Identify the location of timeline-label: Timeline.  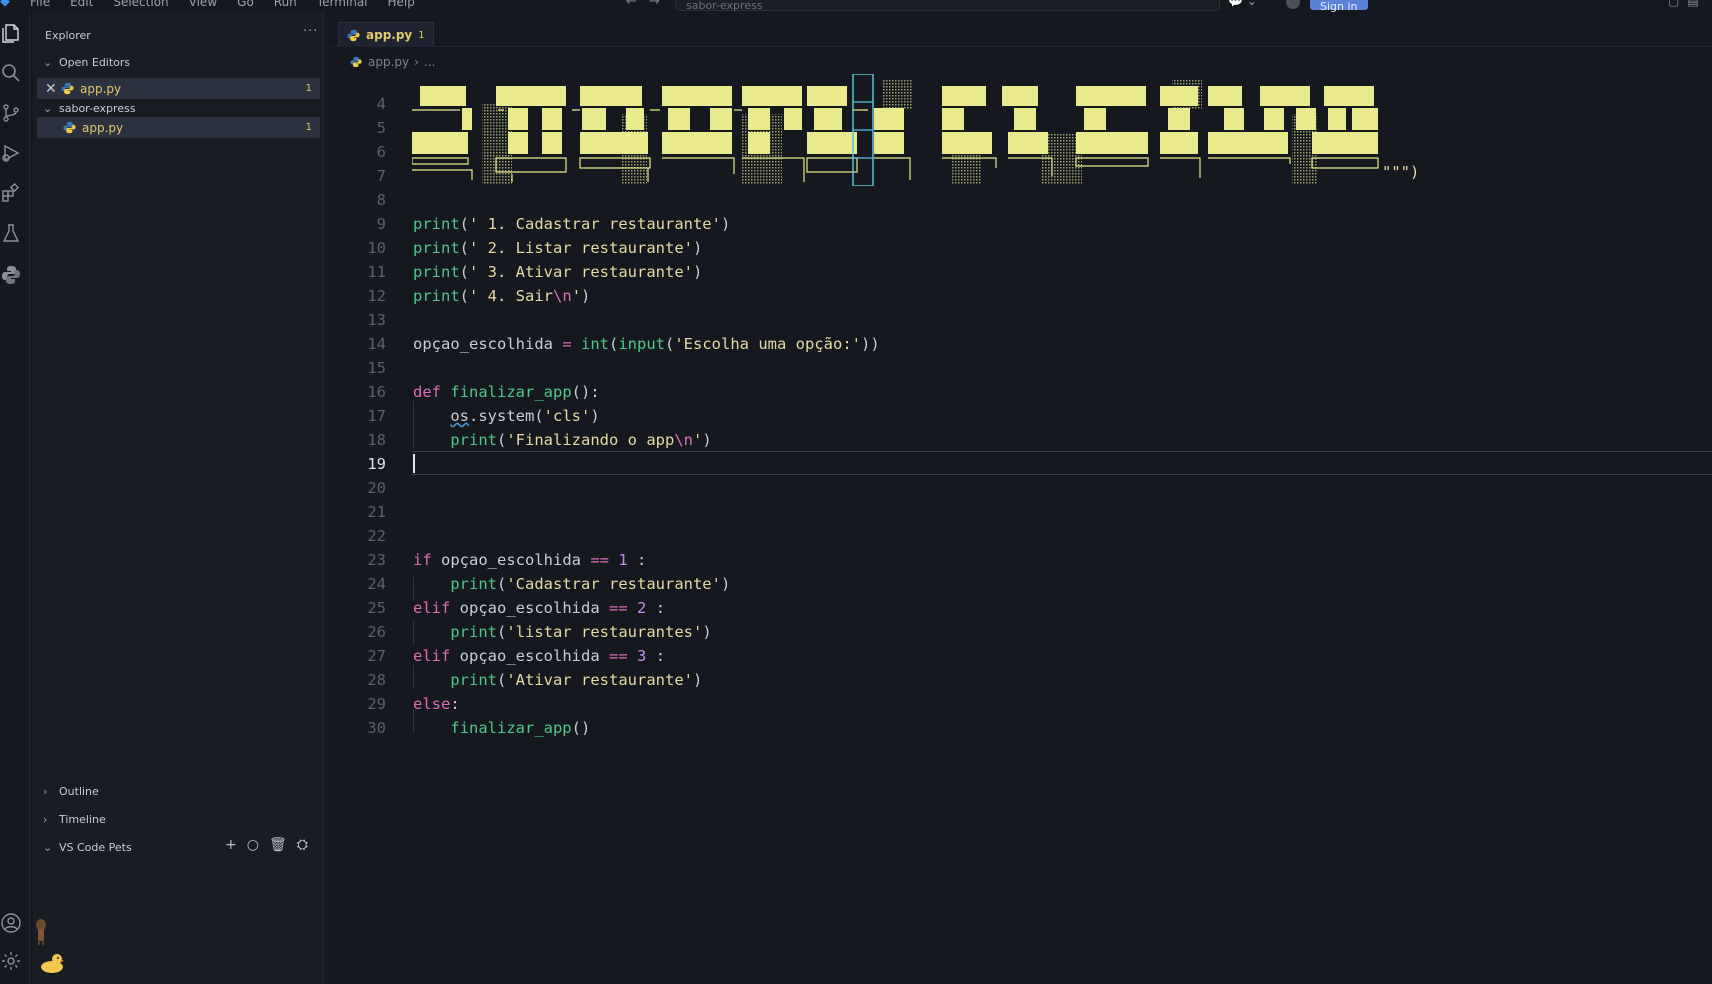
(82, 819).